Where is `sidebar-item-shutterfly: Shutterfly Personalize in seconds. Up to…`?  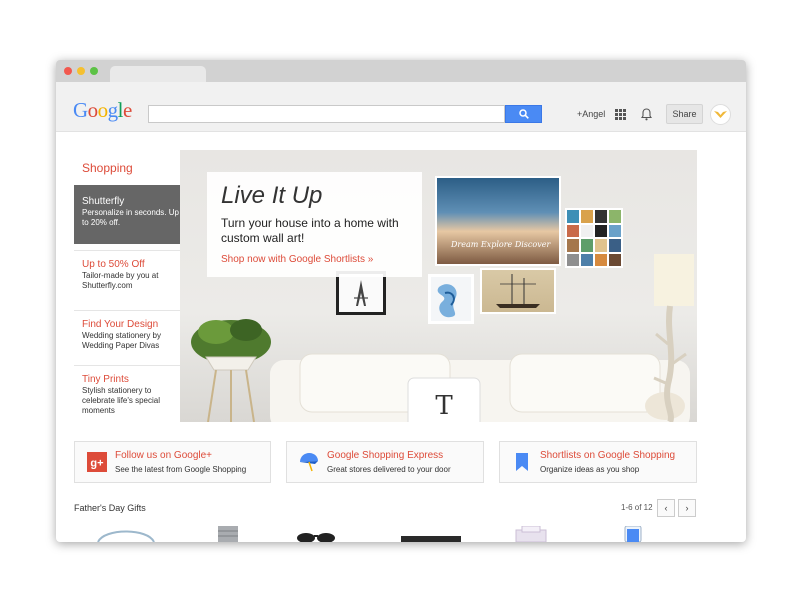
sidebar-item-shutterfly: Shutterfly Personalize in seconds. Up to… is located at coordinates (133, 214).